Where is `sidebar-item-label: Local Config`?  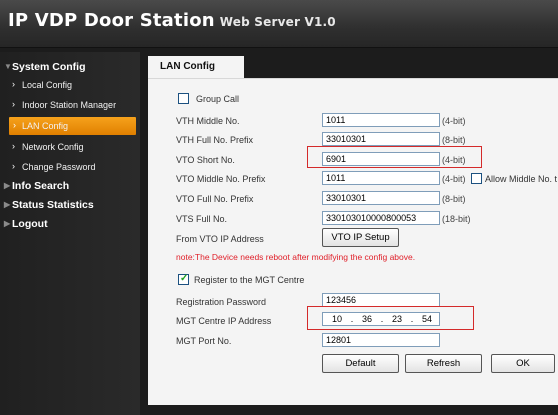 sidebar-item-label: Local Config is located at coordinates (47, 85).